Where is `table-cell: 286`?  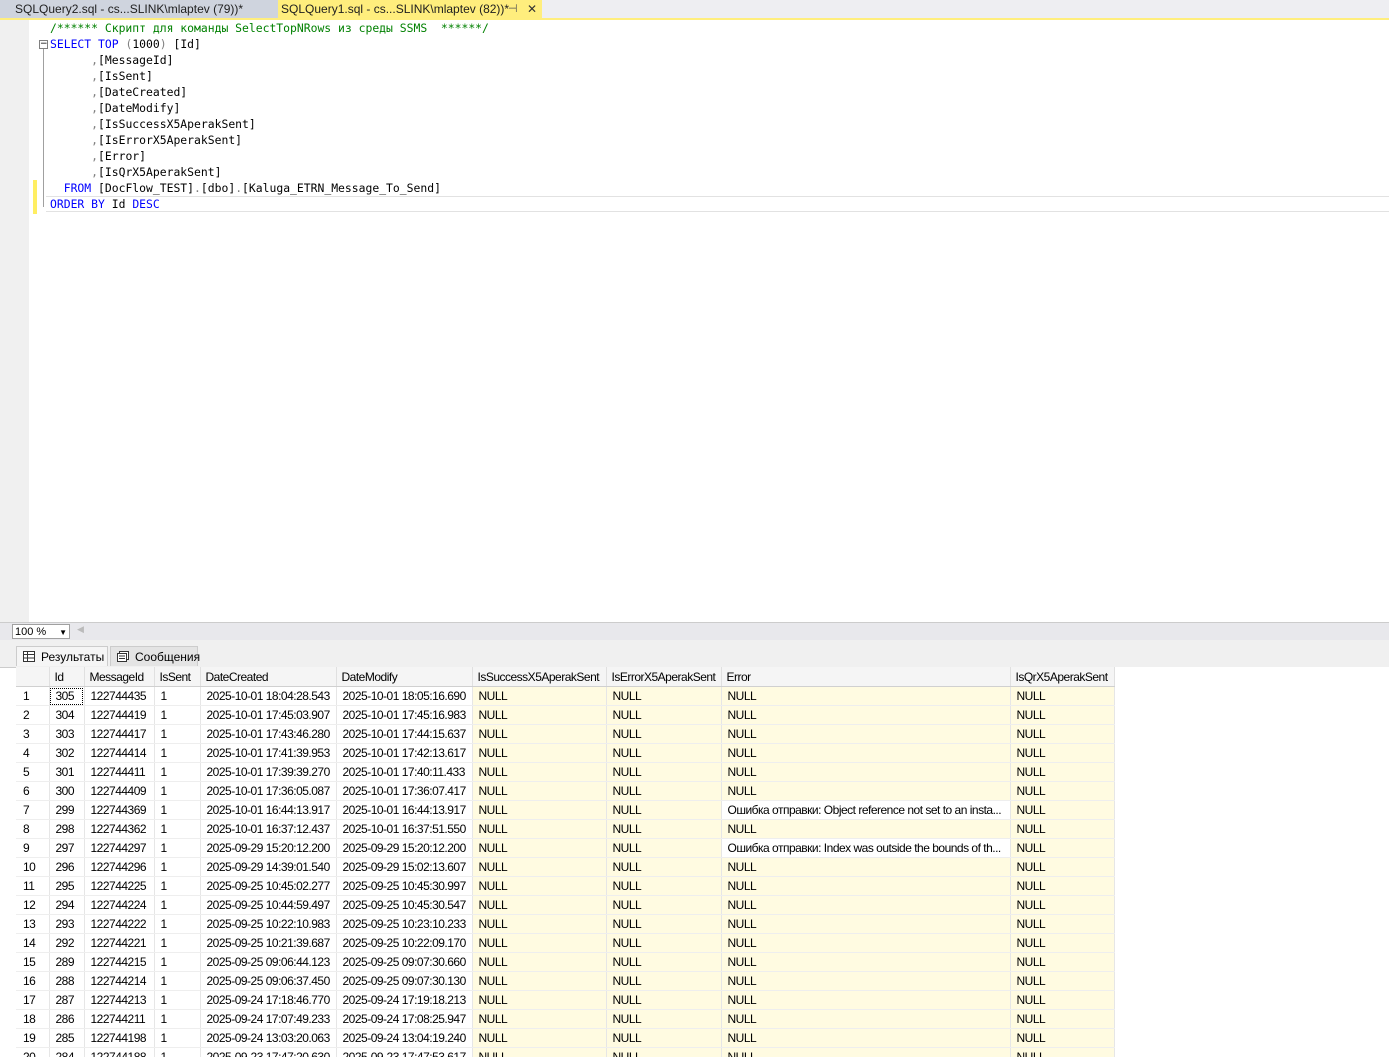 table-cell: 286 is located at coordinates (67, 1019).